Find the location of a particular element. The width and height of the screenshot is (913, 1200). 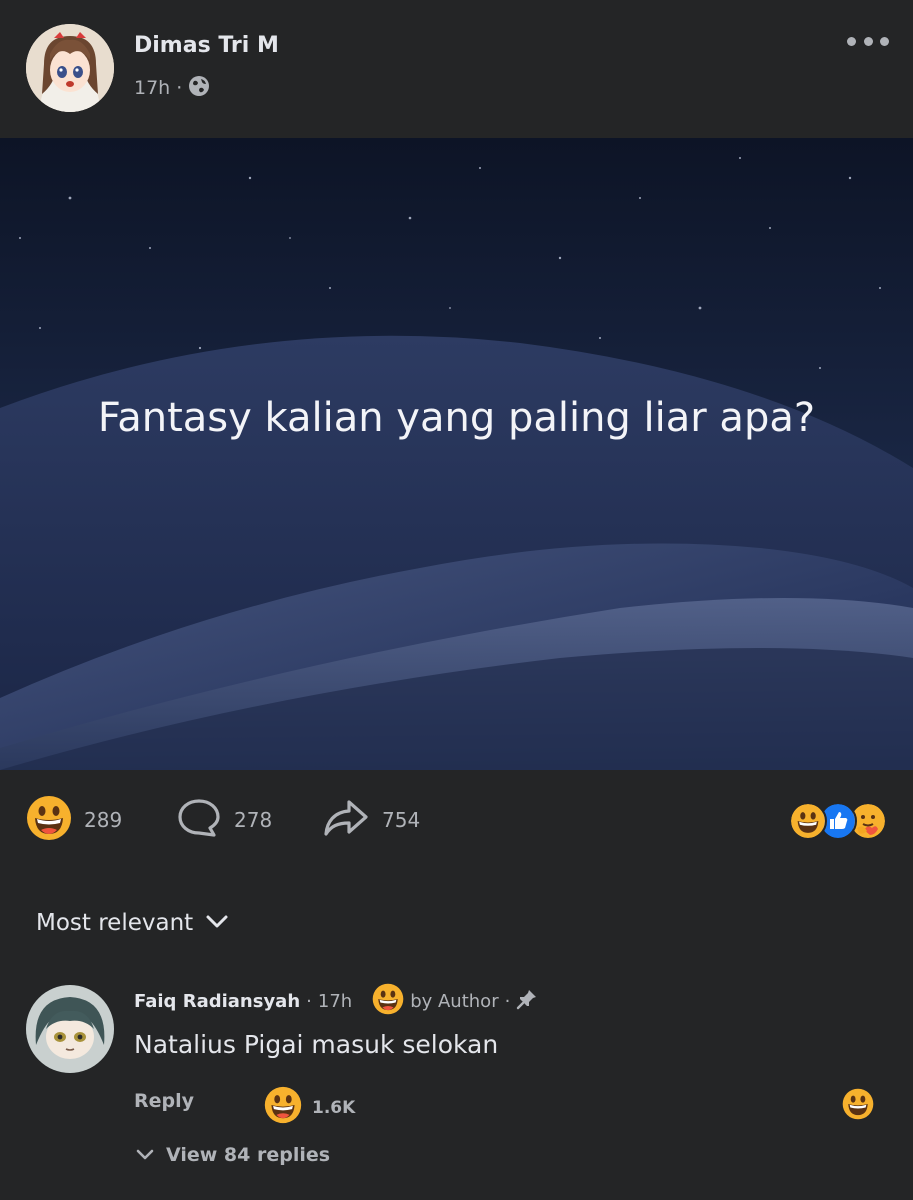

author-avatar-image is located at coordinates (70, 68).